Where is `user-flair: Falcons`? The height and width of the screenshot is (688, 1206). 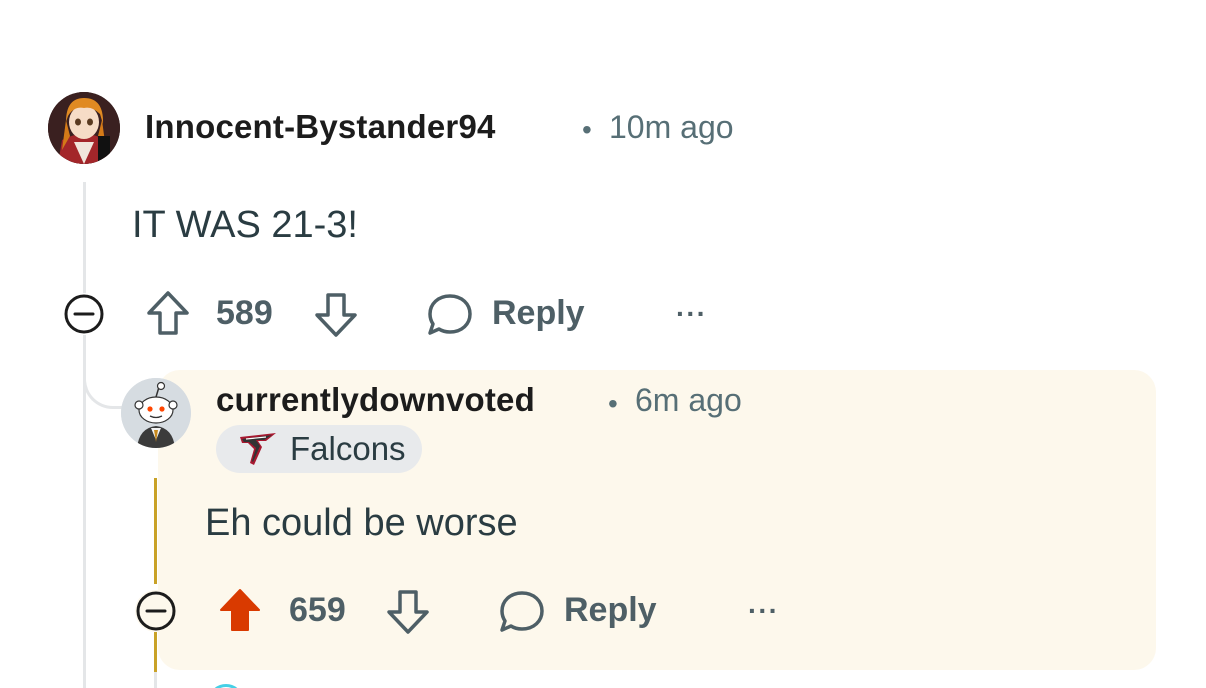 user-flair: Falcons is located at coordinates (319, 449).